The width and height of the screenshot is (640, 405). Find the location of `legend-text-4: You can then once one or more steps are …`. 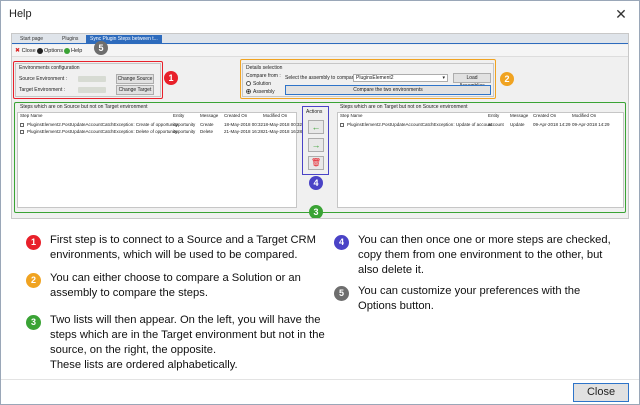

legend-text-4: You can then once one or more steps are … is located at coordinates (493, 255).